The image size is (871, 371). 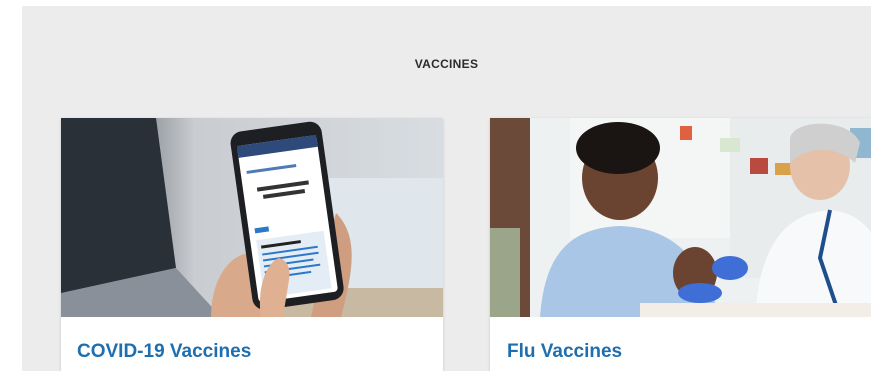 I want to click on section-title: VACCINES, so click(x=446, y=64).